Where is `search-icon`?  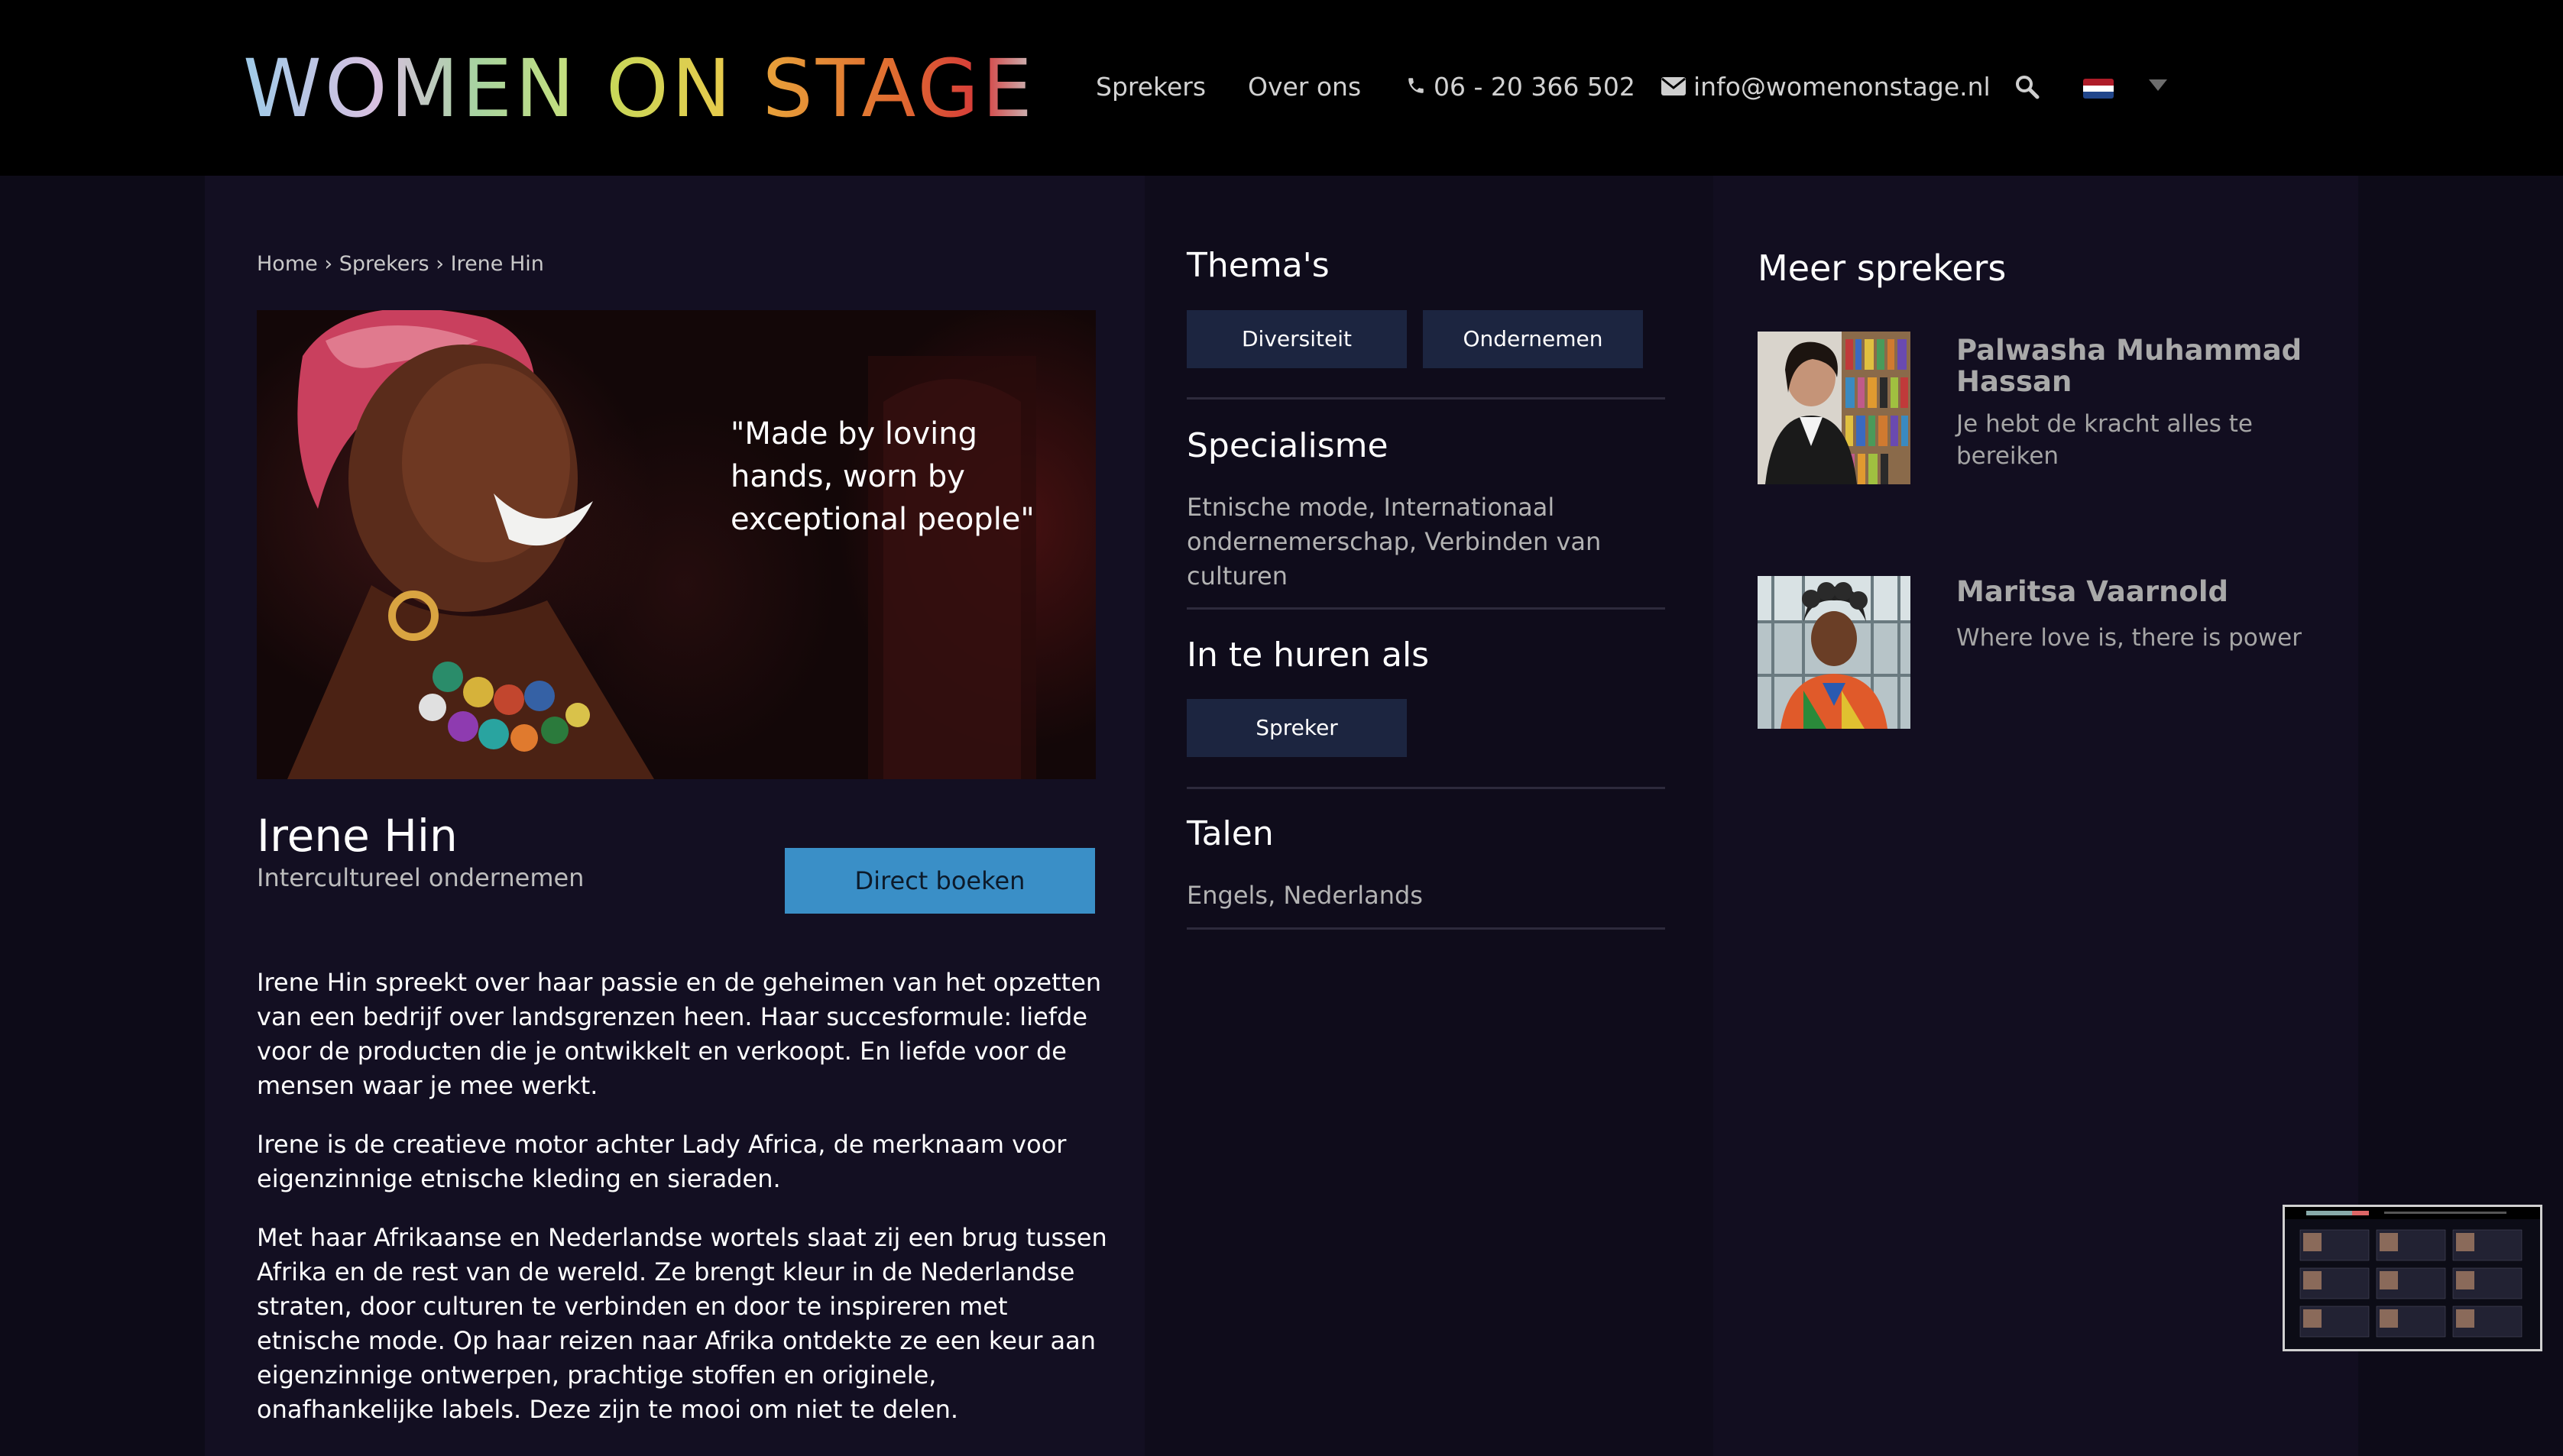
search-icon is located at coordinates (2027, 89).